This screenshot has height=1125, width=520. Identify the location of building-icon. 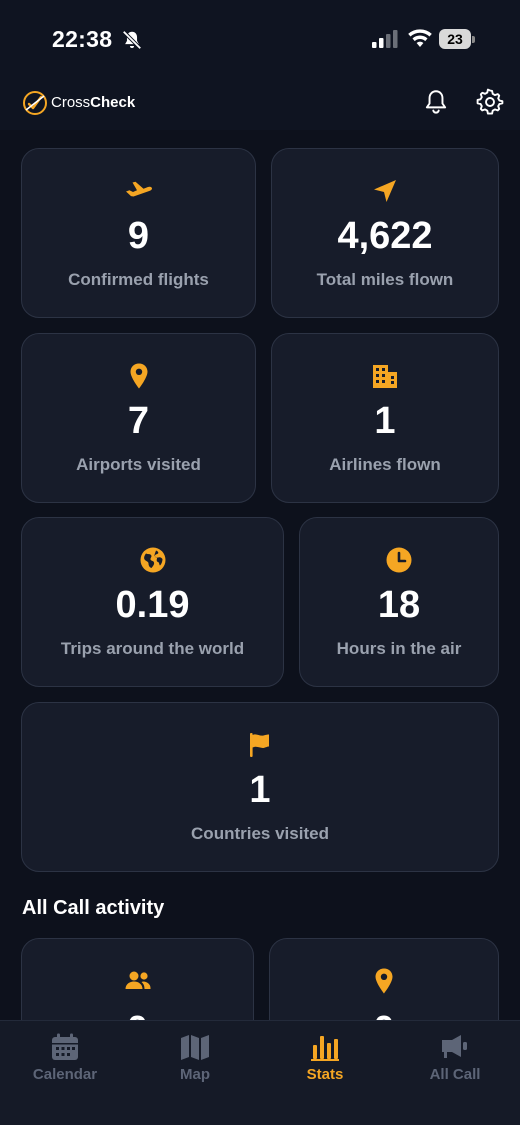
(385, 376).